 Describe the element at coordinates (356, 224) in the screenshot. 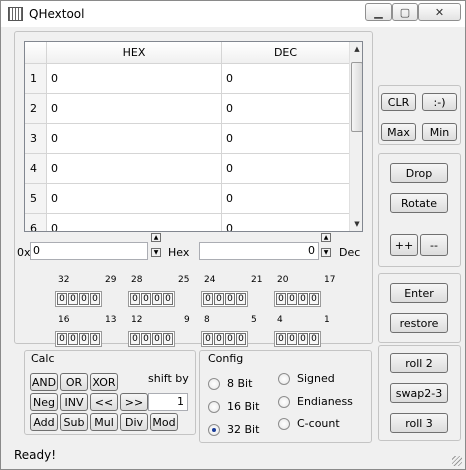

I see `scroll-down-icon: ▼` at that location.